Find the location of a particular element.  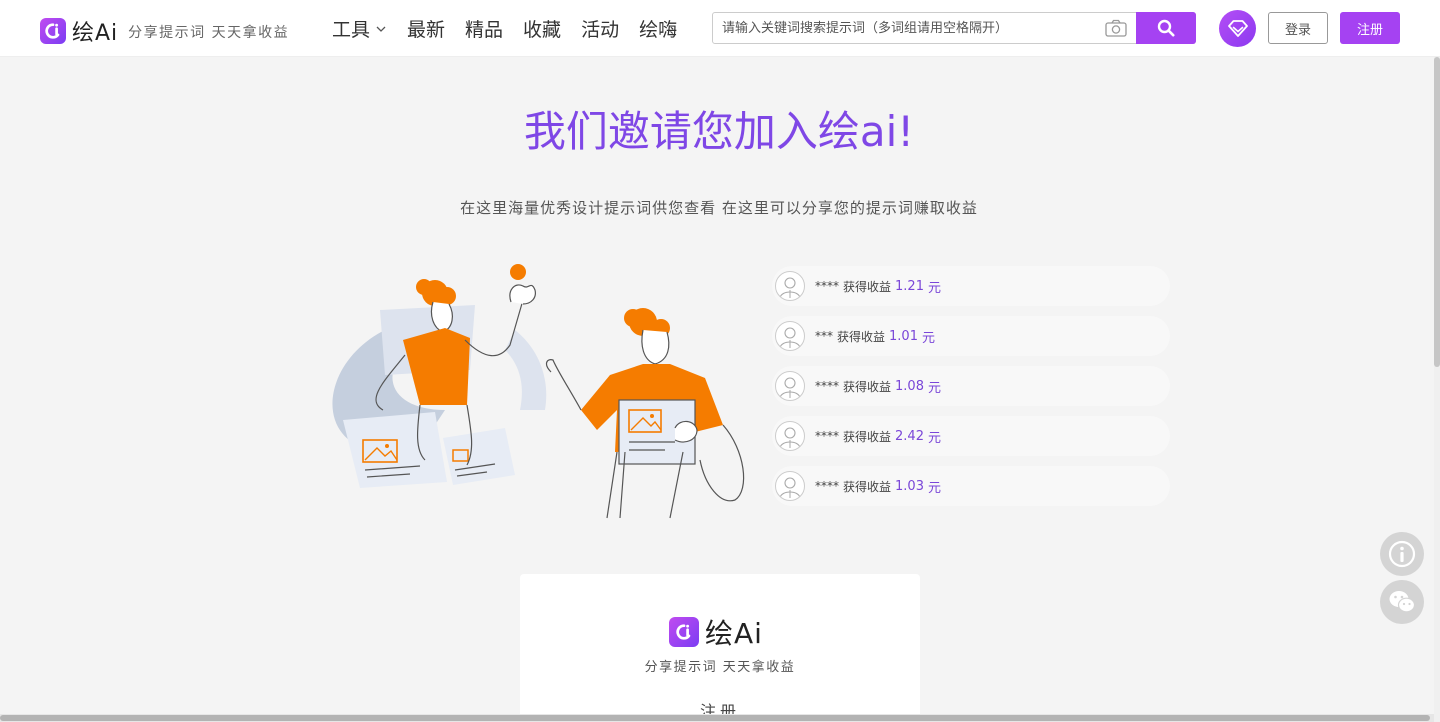

horizontal-scrollbar is located at coordinates (717, 718).